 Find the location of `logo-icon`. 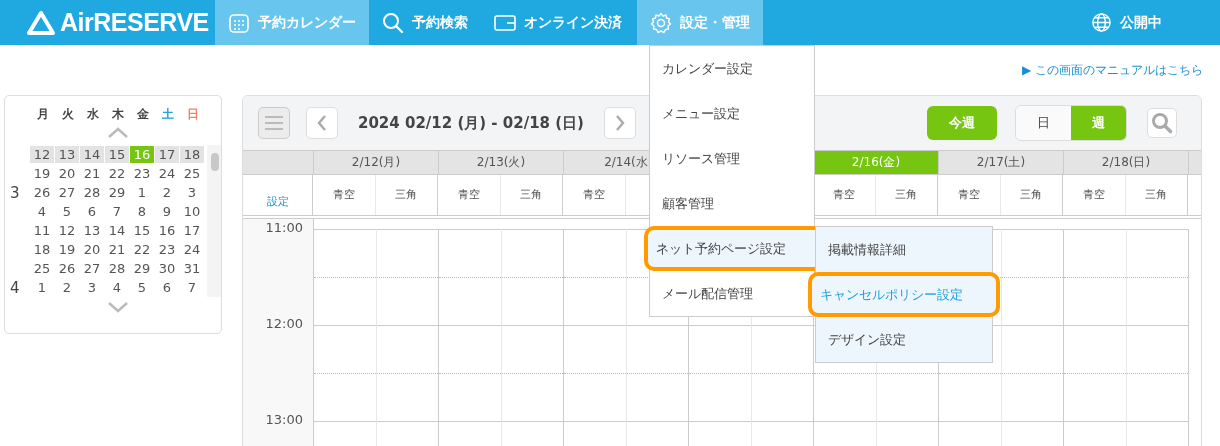

logo-icon is located at coordinates (41, 22).